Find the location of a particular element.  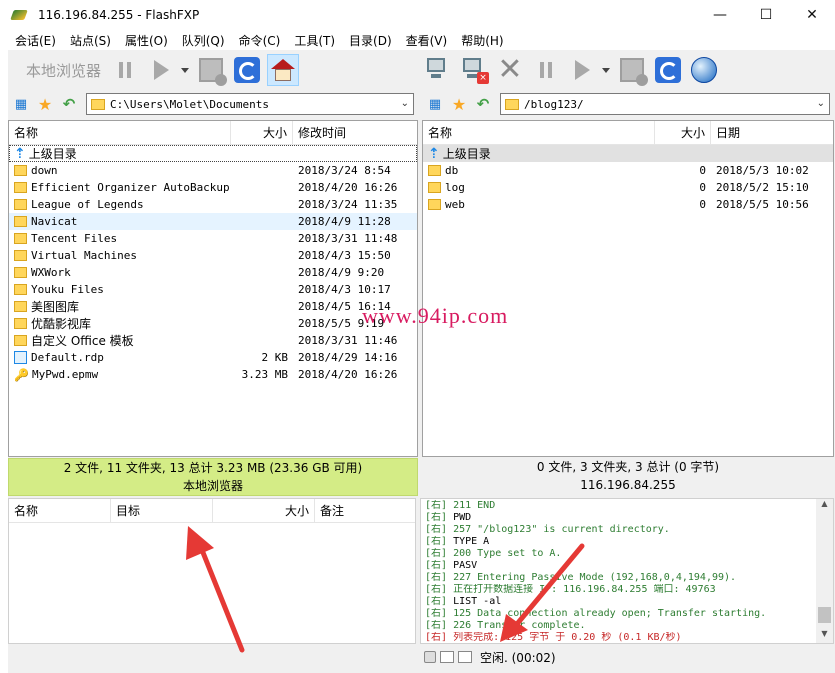

file-date: 2018/4/20 16:26 is located at coordinates (348, 374).